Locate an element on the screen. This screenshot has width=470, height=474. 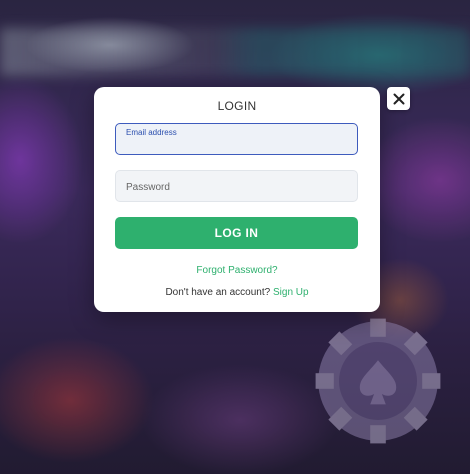
password-input is located at coordinates (236, 187).